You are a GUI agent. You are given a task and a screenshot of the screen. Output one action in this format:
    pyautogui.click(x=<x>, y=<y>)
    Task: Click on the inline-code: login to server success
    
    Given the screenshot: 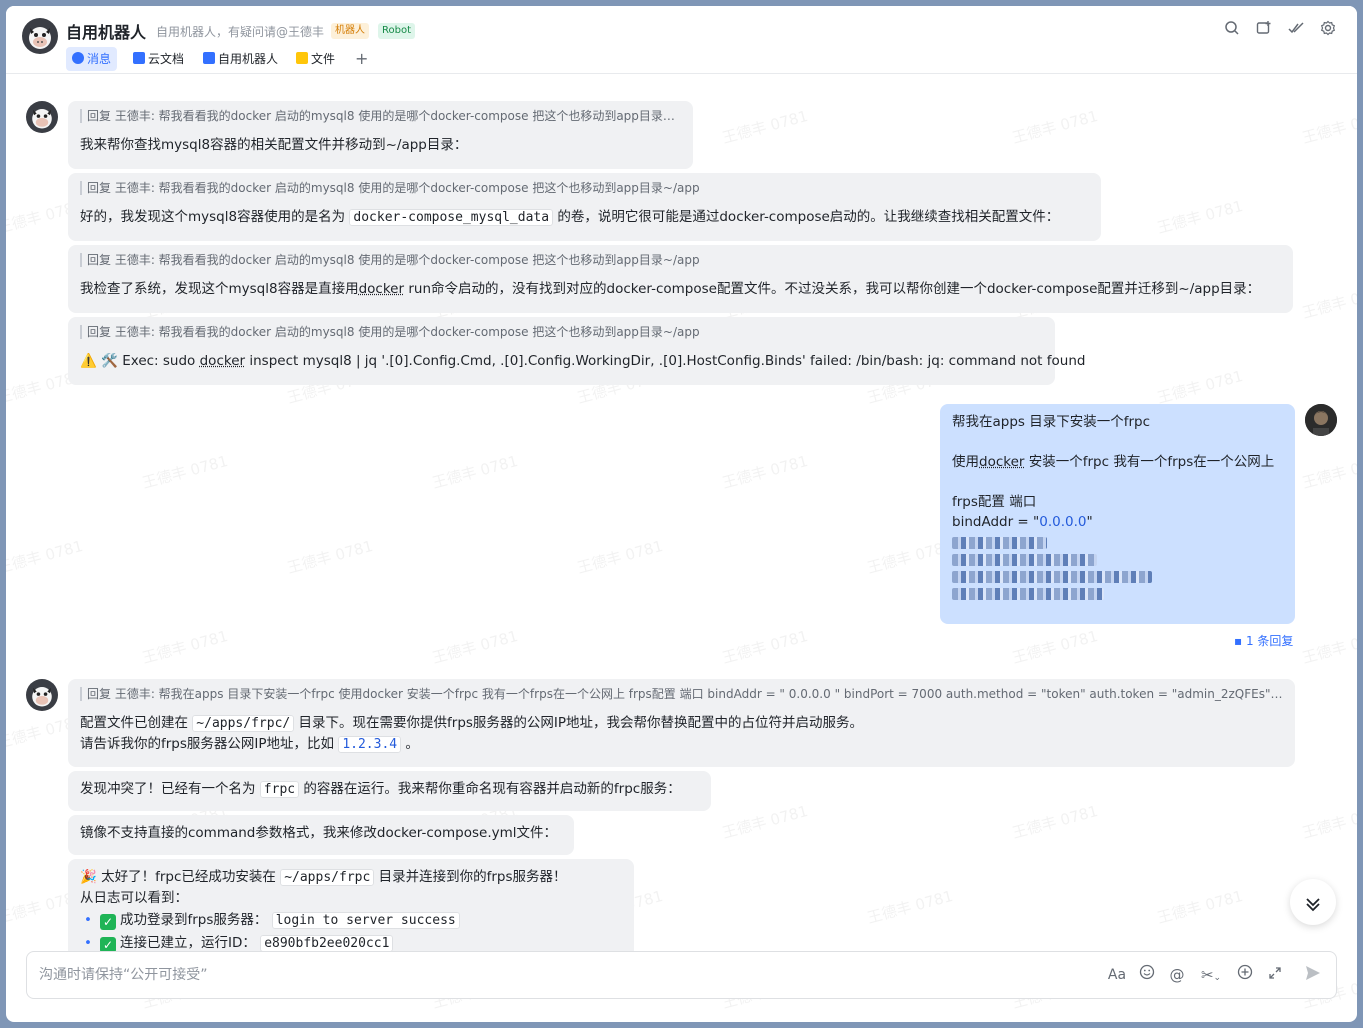 What is the action you would take?
    pyautogui.click(x=365, y=920)
    